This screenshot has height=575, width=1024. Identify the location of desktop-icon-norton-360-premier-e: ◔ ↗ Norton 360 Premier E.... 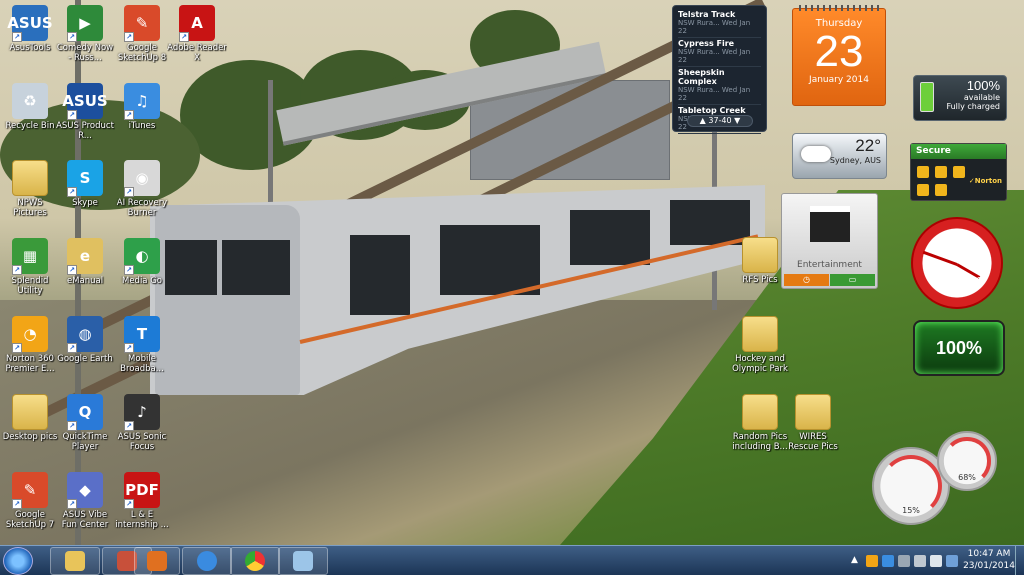
(30, 345).